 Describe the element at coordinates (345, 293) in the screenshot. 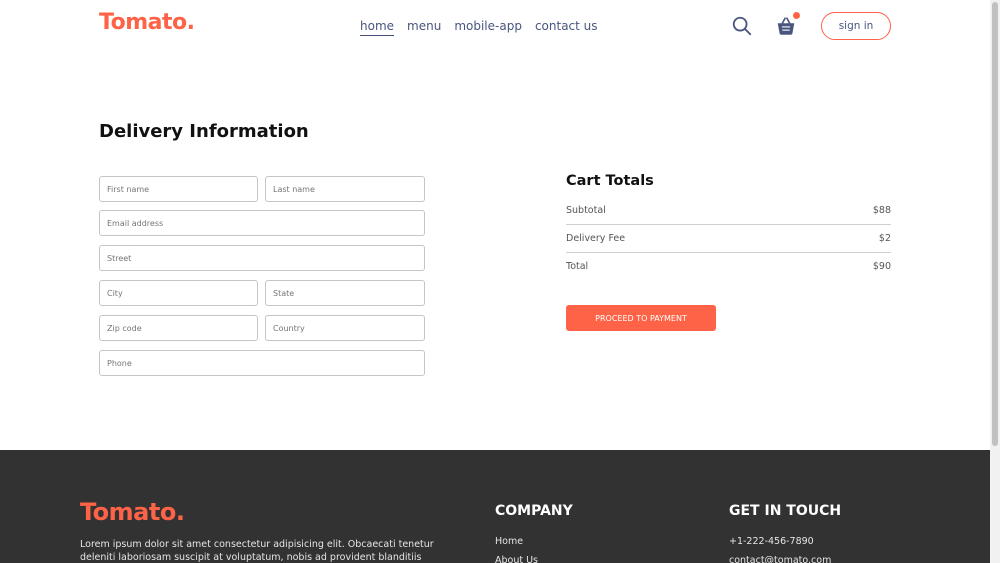

I see `state-input` at that location.